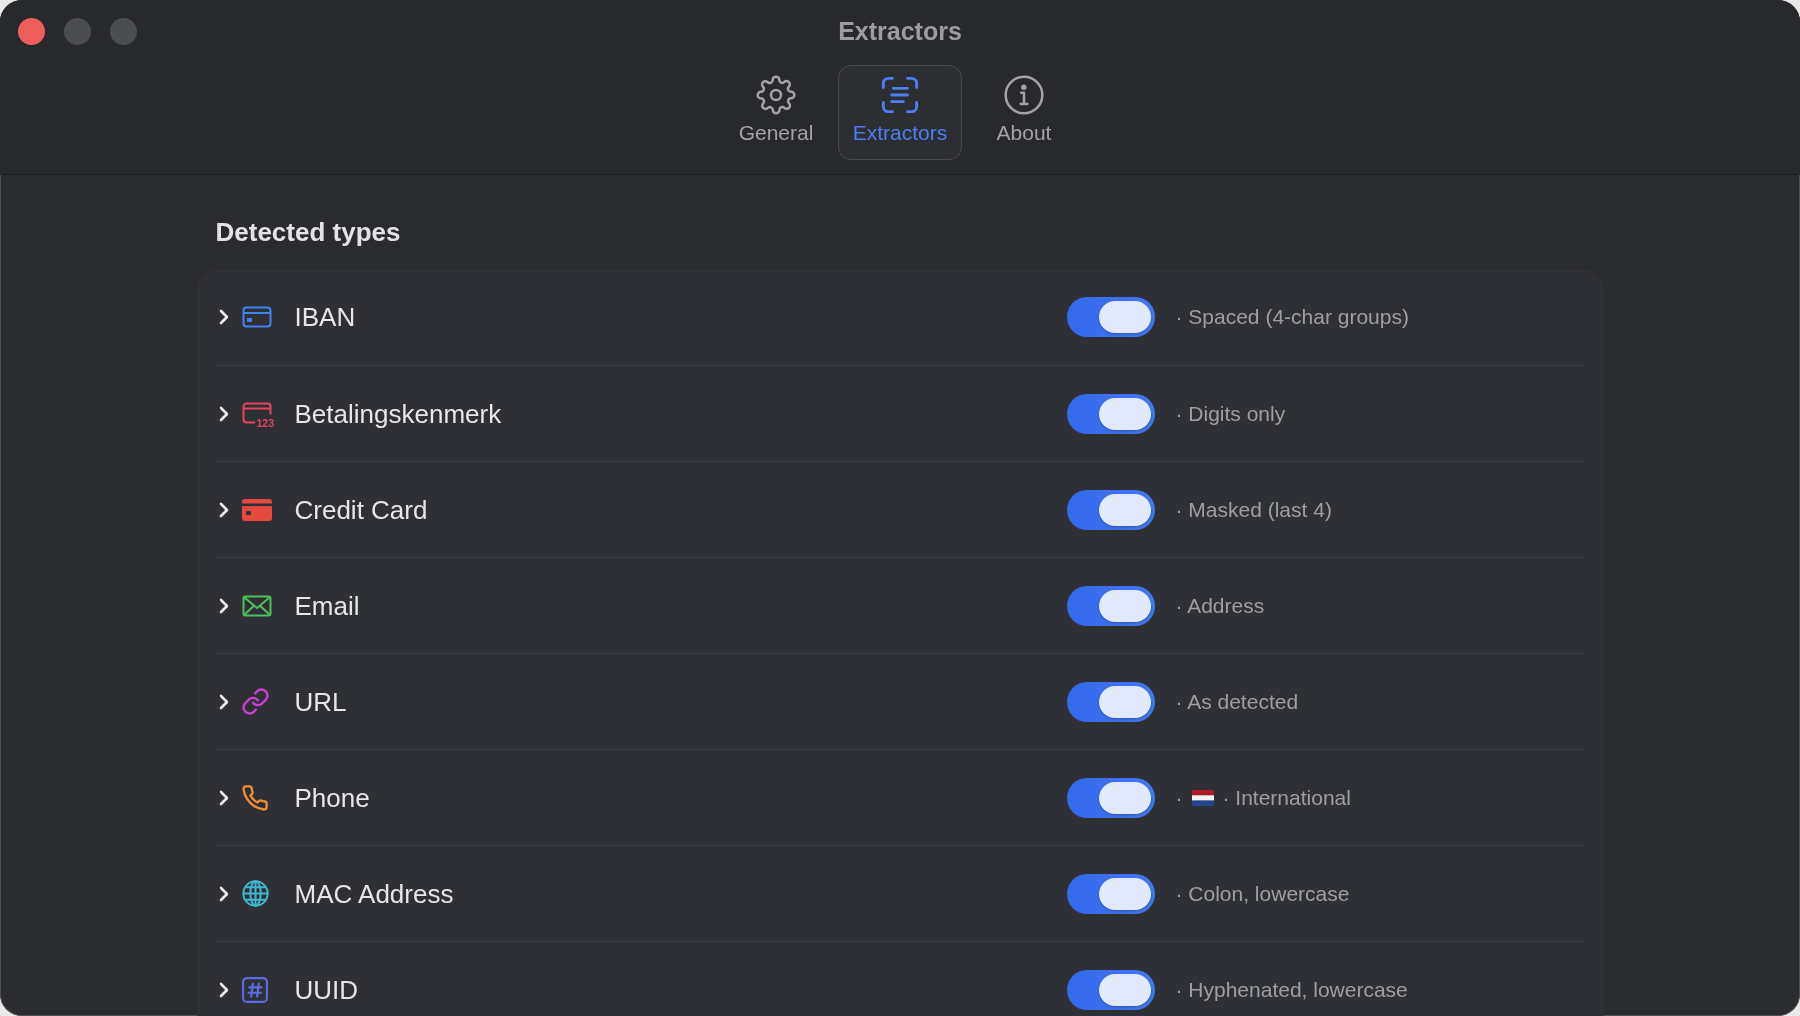 The image size is (1800, 1016). What do you see at coordinates (1253, 509) in the screenshot?
I see `format-text: · Masked (last 4)` at bounding box center [1253, 509].